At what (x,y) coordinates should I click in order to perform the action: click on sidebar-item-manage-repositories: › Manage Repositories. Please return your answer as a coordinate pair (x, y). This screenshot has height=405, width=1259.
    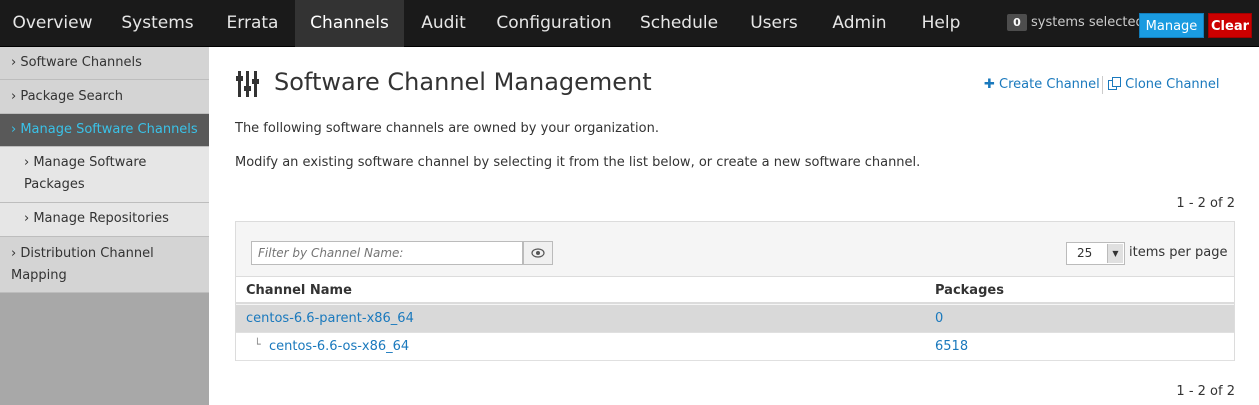
    Looking at the image, I should click on (104, 220).